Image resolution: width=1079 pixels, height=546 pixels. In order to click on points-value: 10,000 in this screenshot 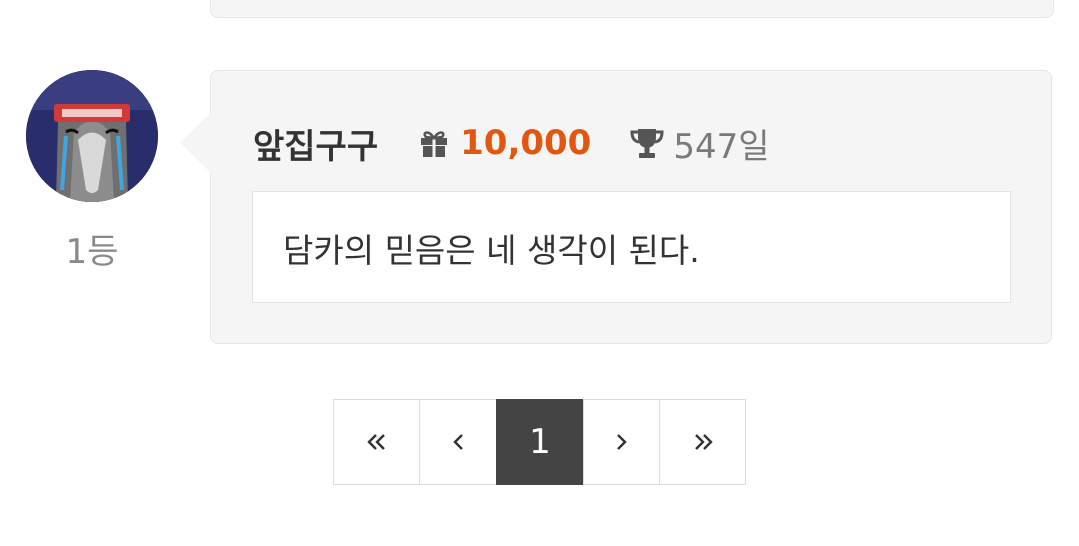, I will do `click(526, 143)`.